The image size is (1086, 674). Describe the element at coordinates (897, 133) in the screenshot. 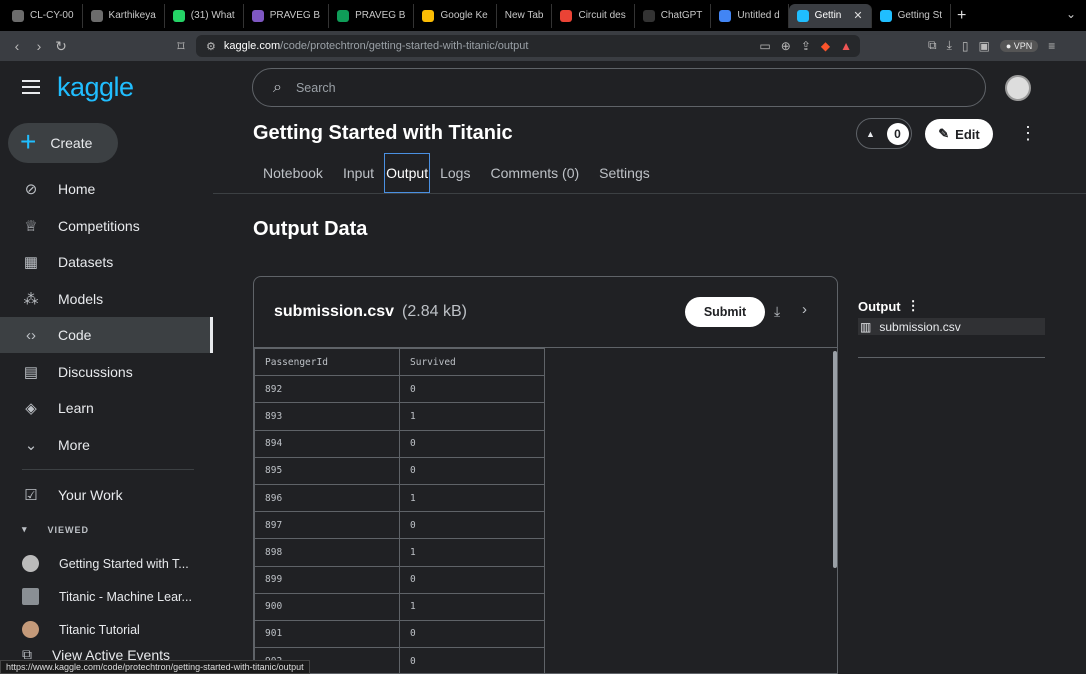

I see `vote-count: 0` at that location.